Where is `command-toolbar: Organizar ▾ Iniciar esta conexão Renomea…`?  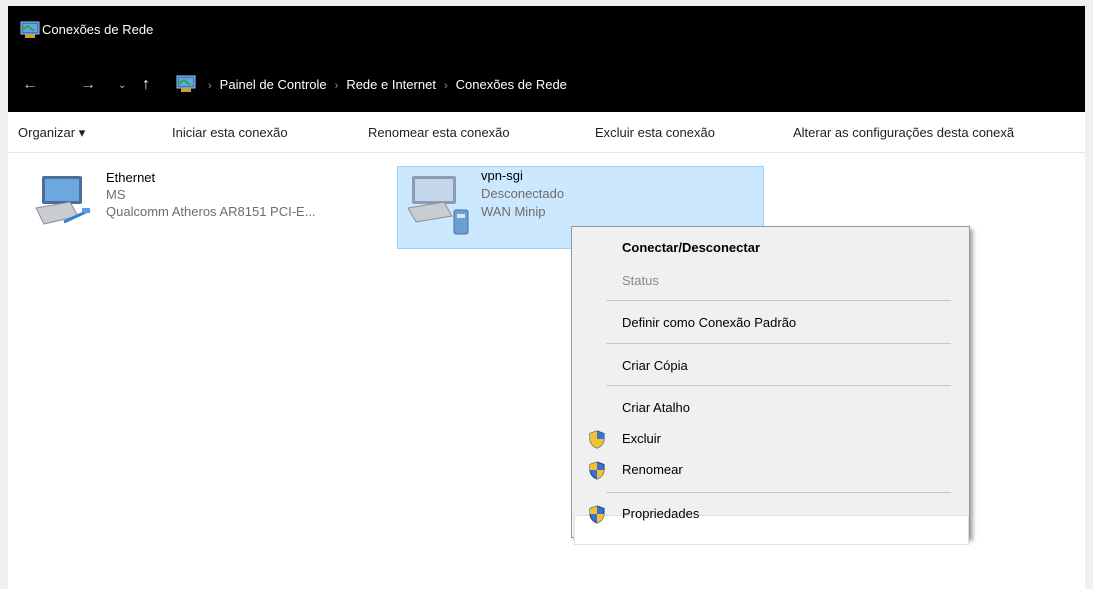
command-toolbar: Organizar ▾ Iniciar esta conexão Renomea… is located at coordinates (546, 132).